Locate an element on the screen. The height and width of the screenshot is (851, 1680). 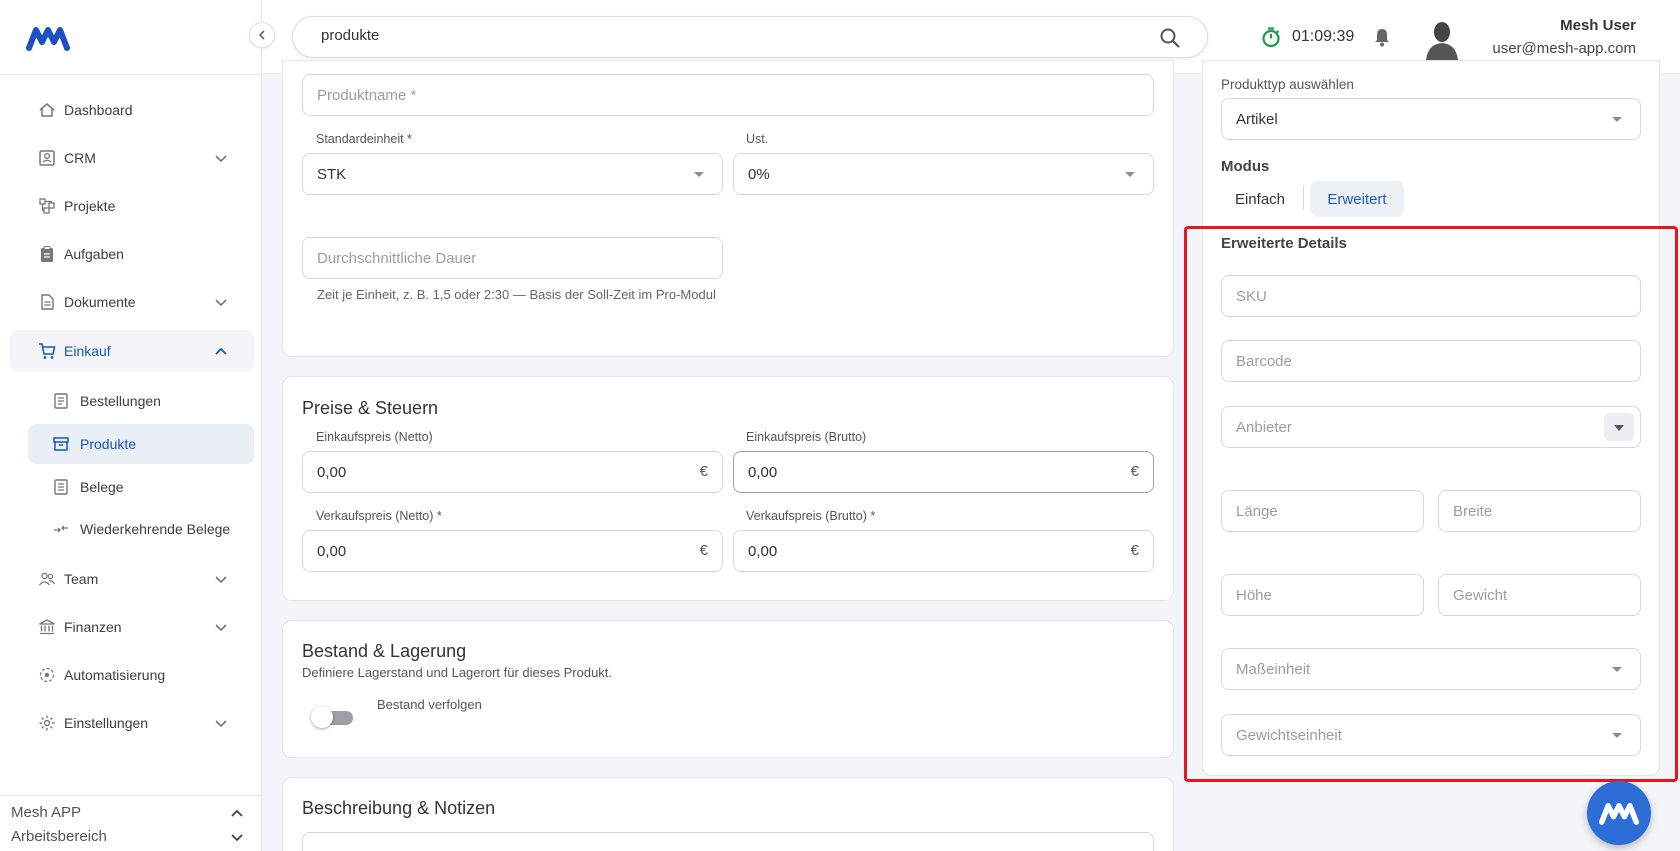
sidebar-subitem-wiederkehrende-belege: Wiederkehrende Belege is located at coordinates (141, 529).